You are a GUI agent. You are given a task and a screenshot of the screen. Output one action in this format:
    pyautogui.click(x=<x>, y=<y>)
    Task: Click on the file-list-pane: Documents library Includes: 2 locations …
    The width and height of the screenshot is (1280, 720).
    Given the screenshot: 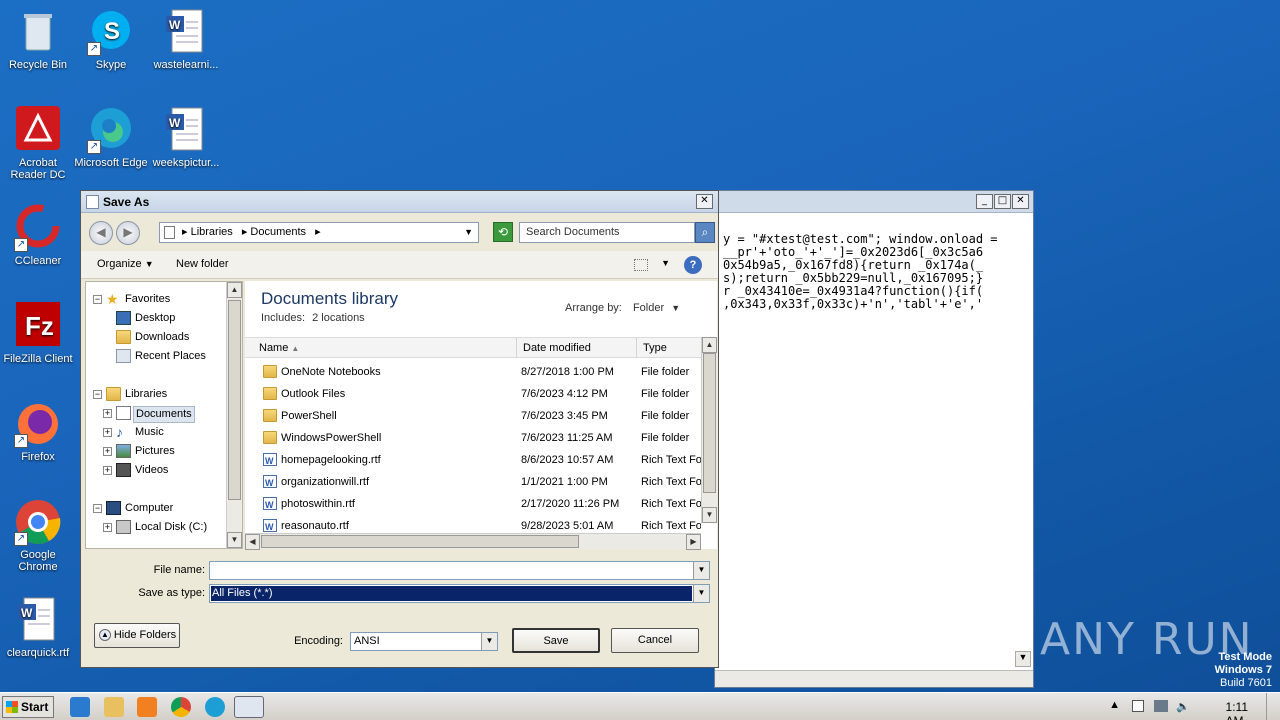 What is the action you would take?
    pyautogui.click(x=481, y=415)
    